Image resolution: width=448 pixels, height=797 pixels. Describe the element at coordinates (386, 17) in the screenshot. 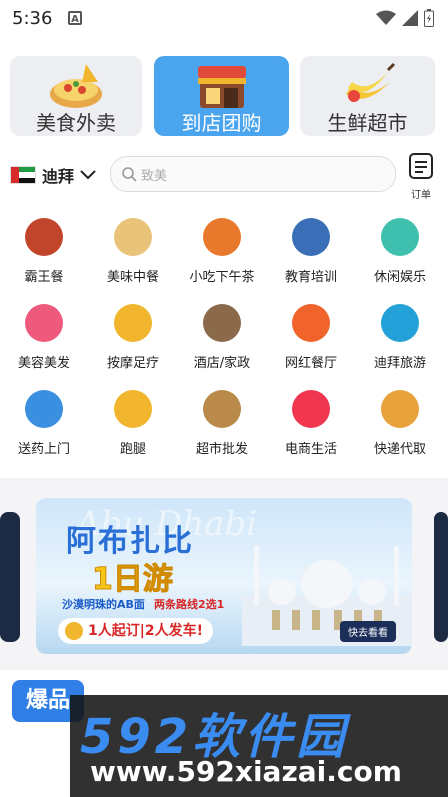

I see `wifi-icon` at that location.